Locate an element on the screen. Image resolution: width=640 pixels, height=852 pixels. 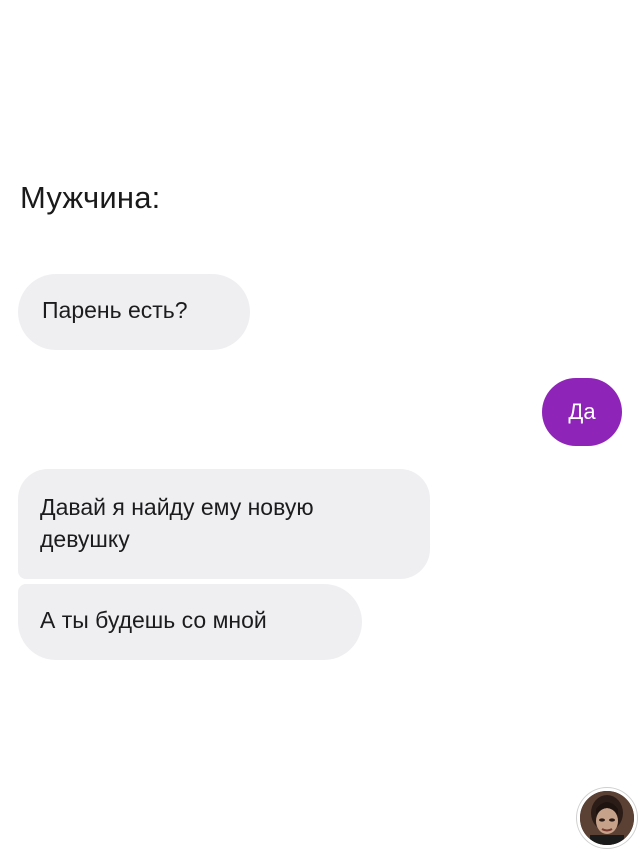
avatar-watermark-icon is located at coordinates (607, 818).